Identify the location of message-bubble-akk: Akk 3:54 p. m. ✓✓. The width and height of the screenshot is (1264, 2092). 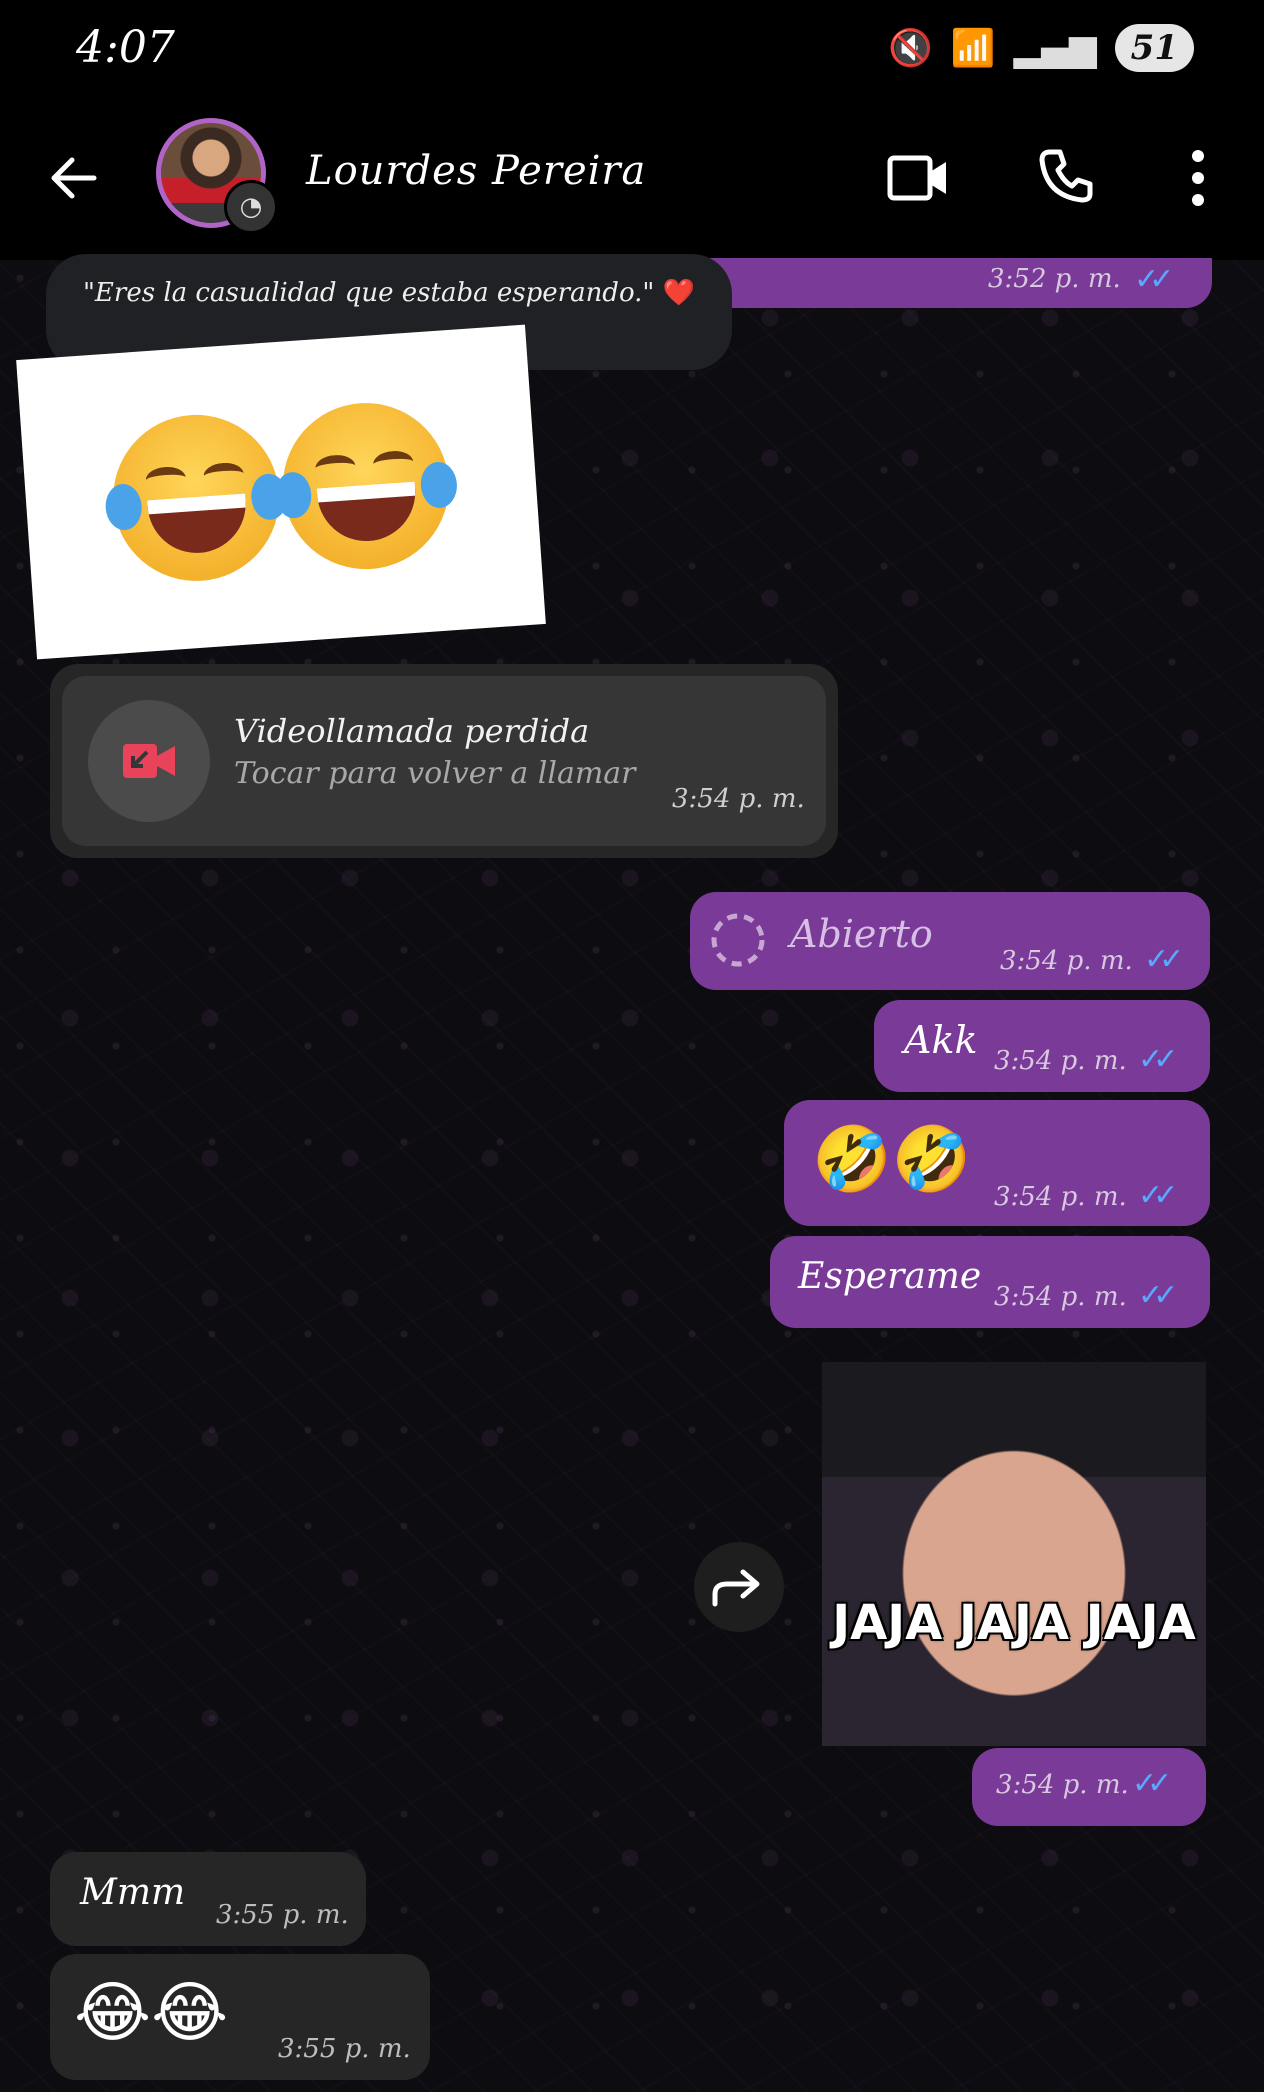
(1042, 1046).